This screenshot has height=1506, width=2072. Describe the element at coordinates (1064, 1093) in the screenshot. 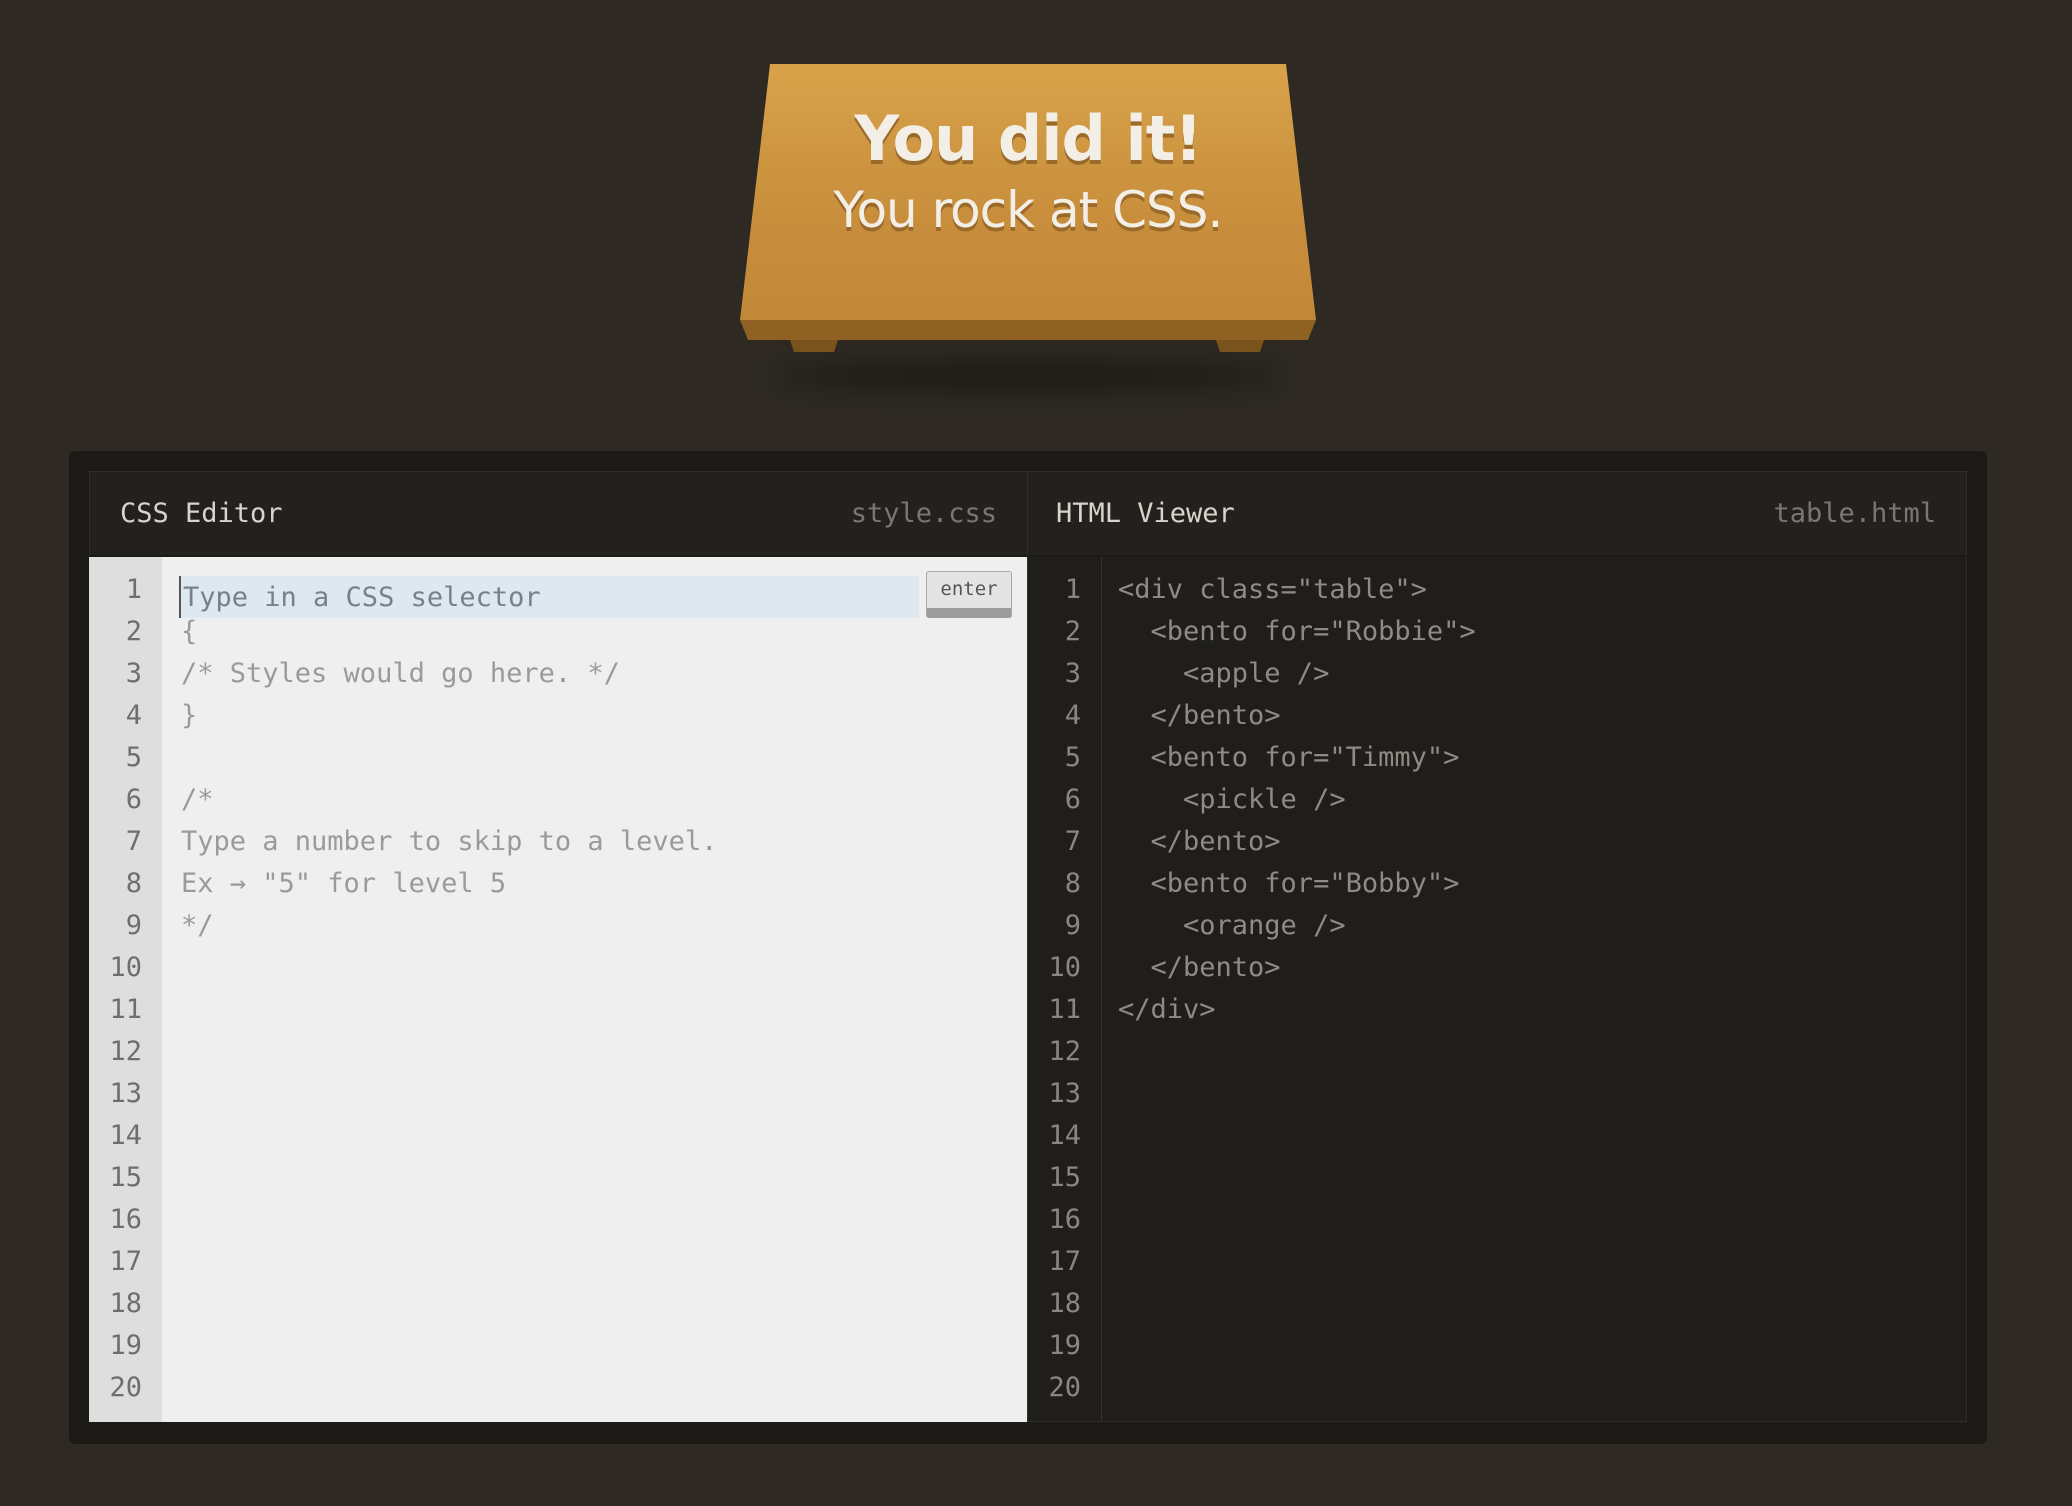

I see `html-line-number: 13` at that location.